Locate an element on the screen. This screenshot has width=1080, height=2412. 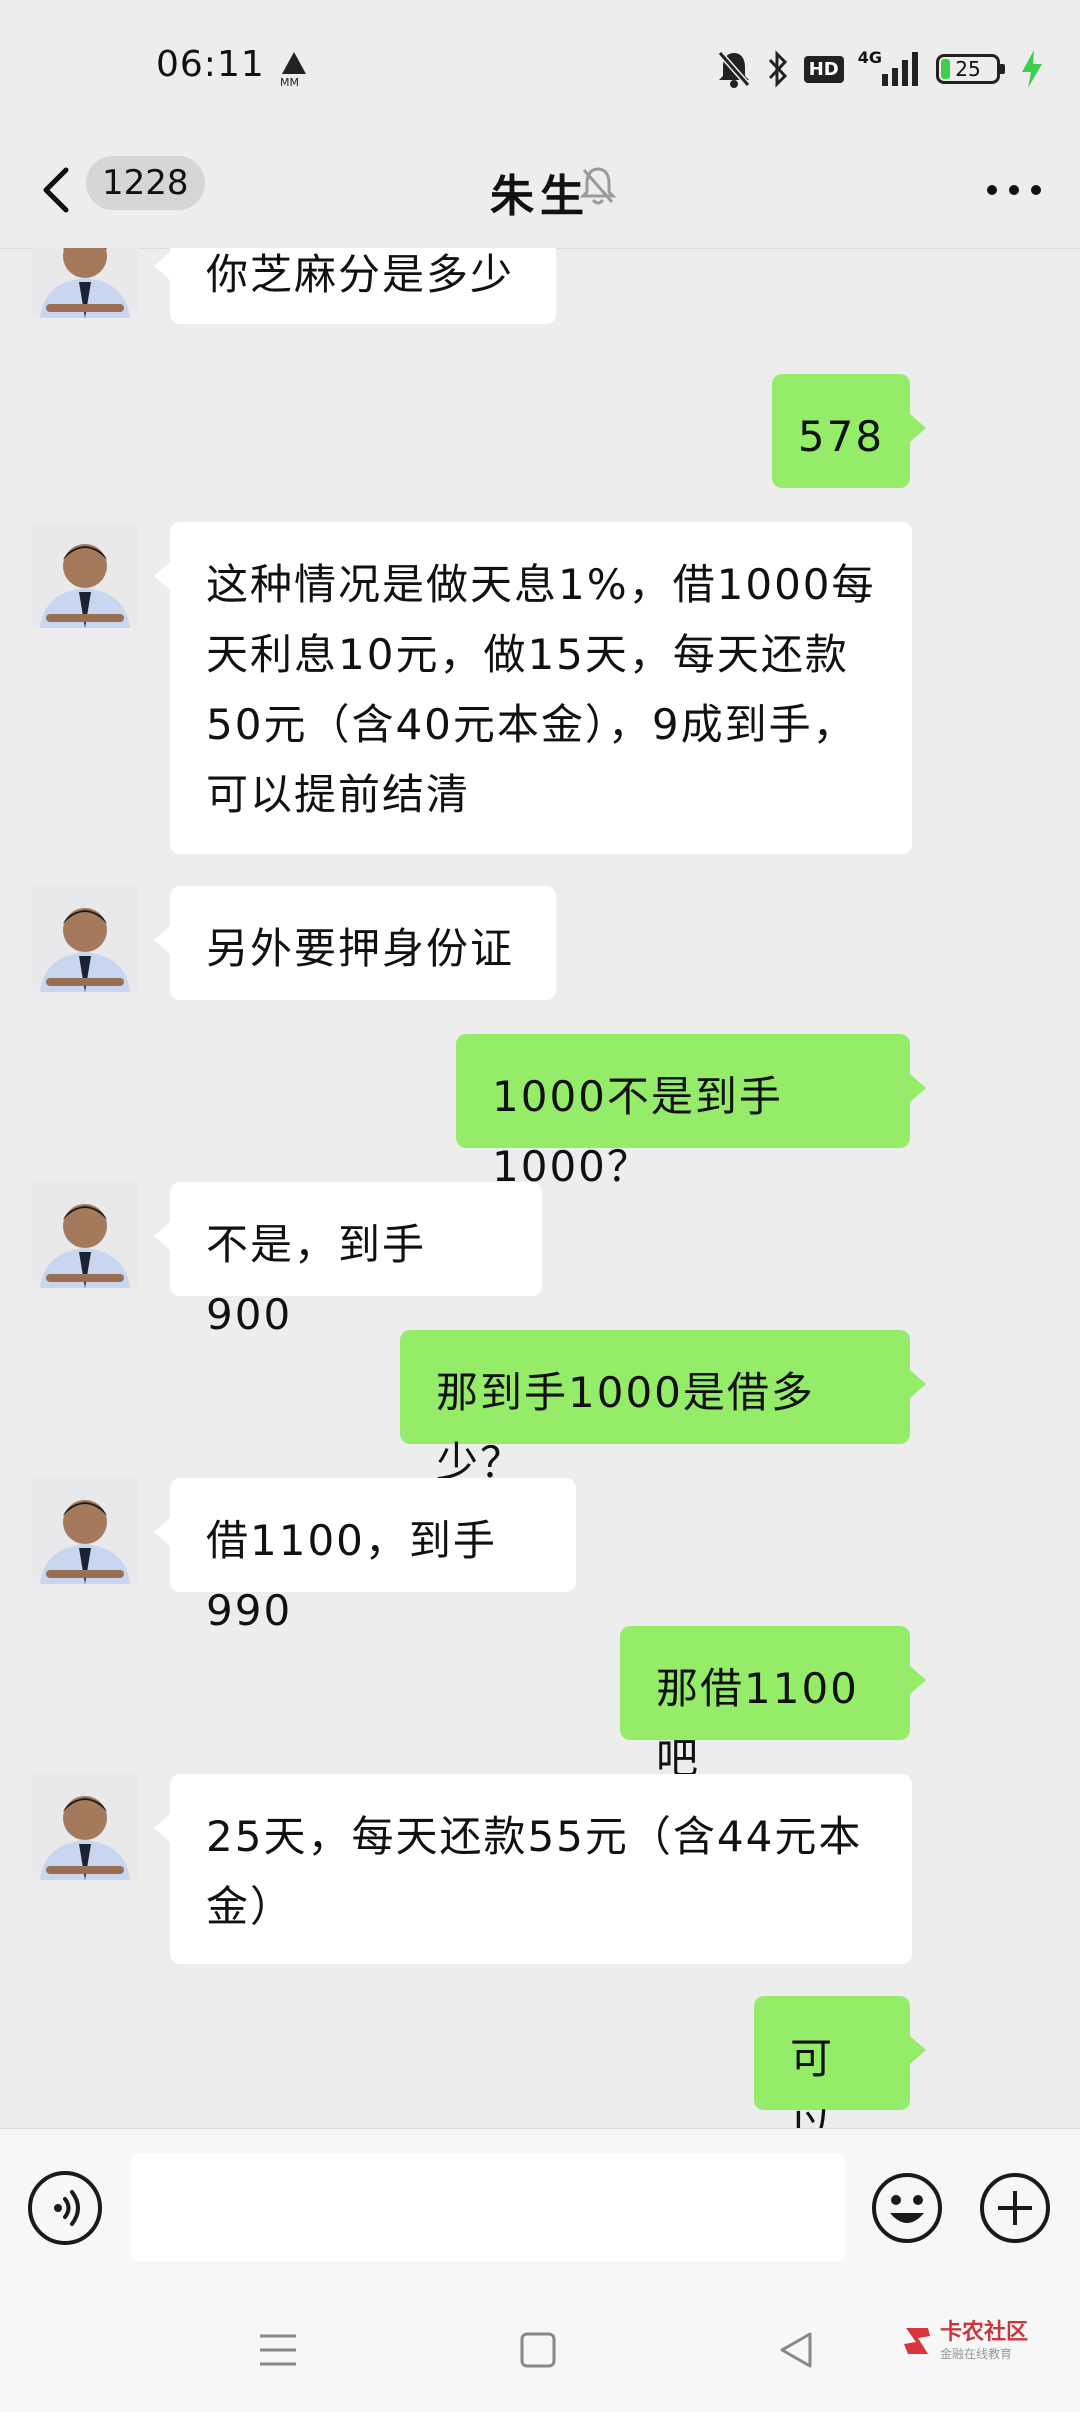
outgoing-message-bubble: 那借1100吧 is located at coordinates (773, 1704).